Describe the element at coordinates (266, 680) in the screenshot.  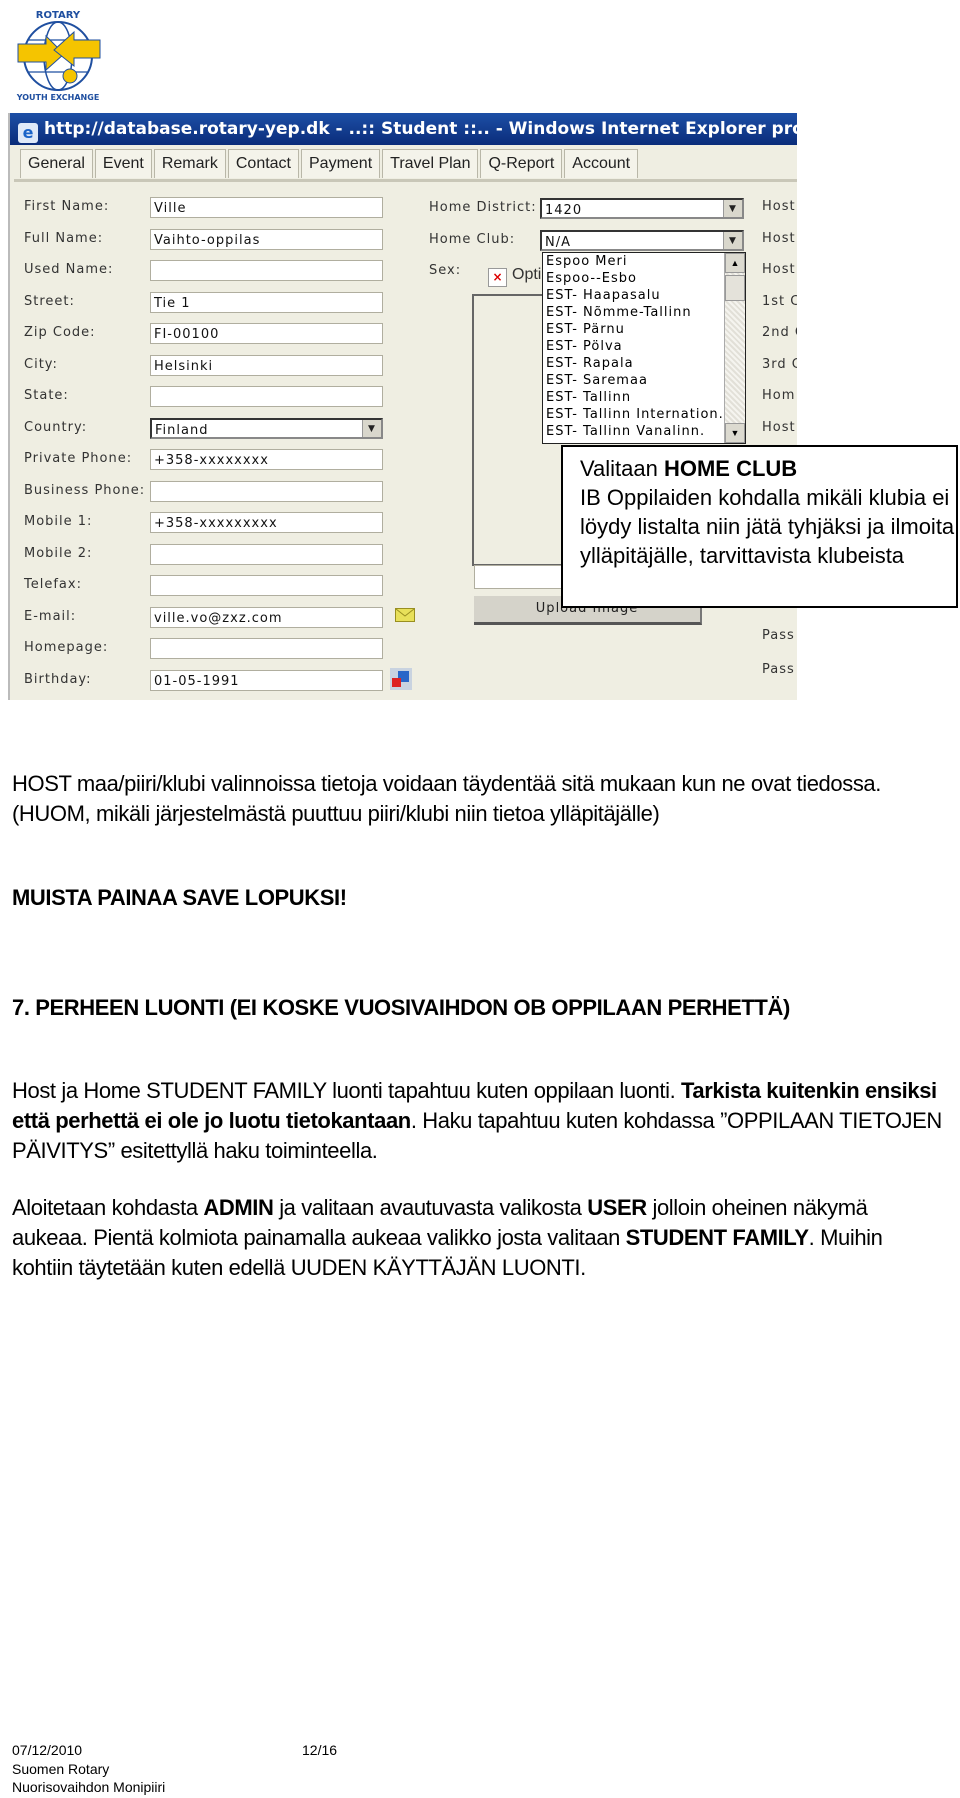
I see `birthday-input: 01-05-1991` at that location.